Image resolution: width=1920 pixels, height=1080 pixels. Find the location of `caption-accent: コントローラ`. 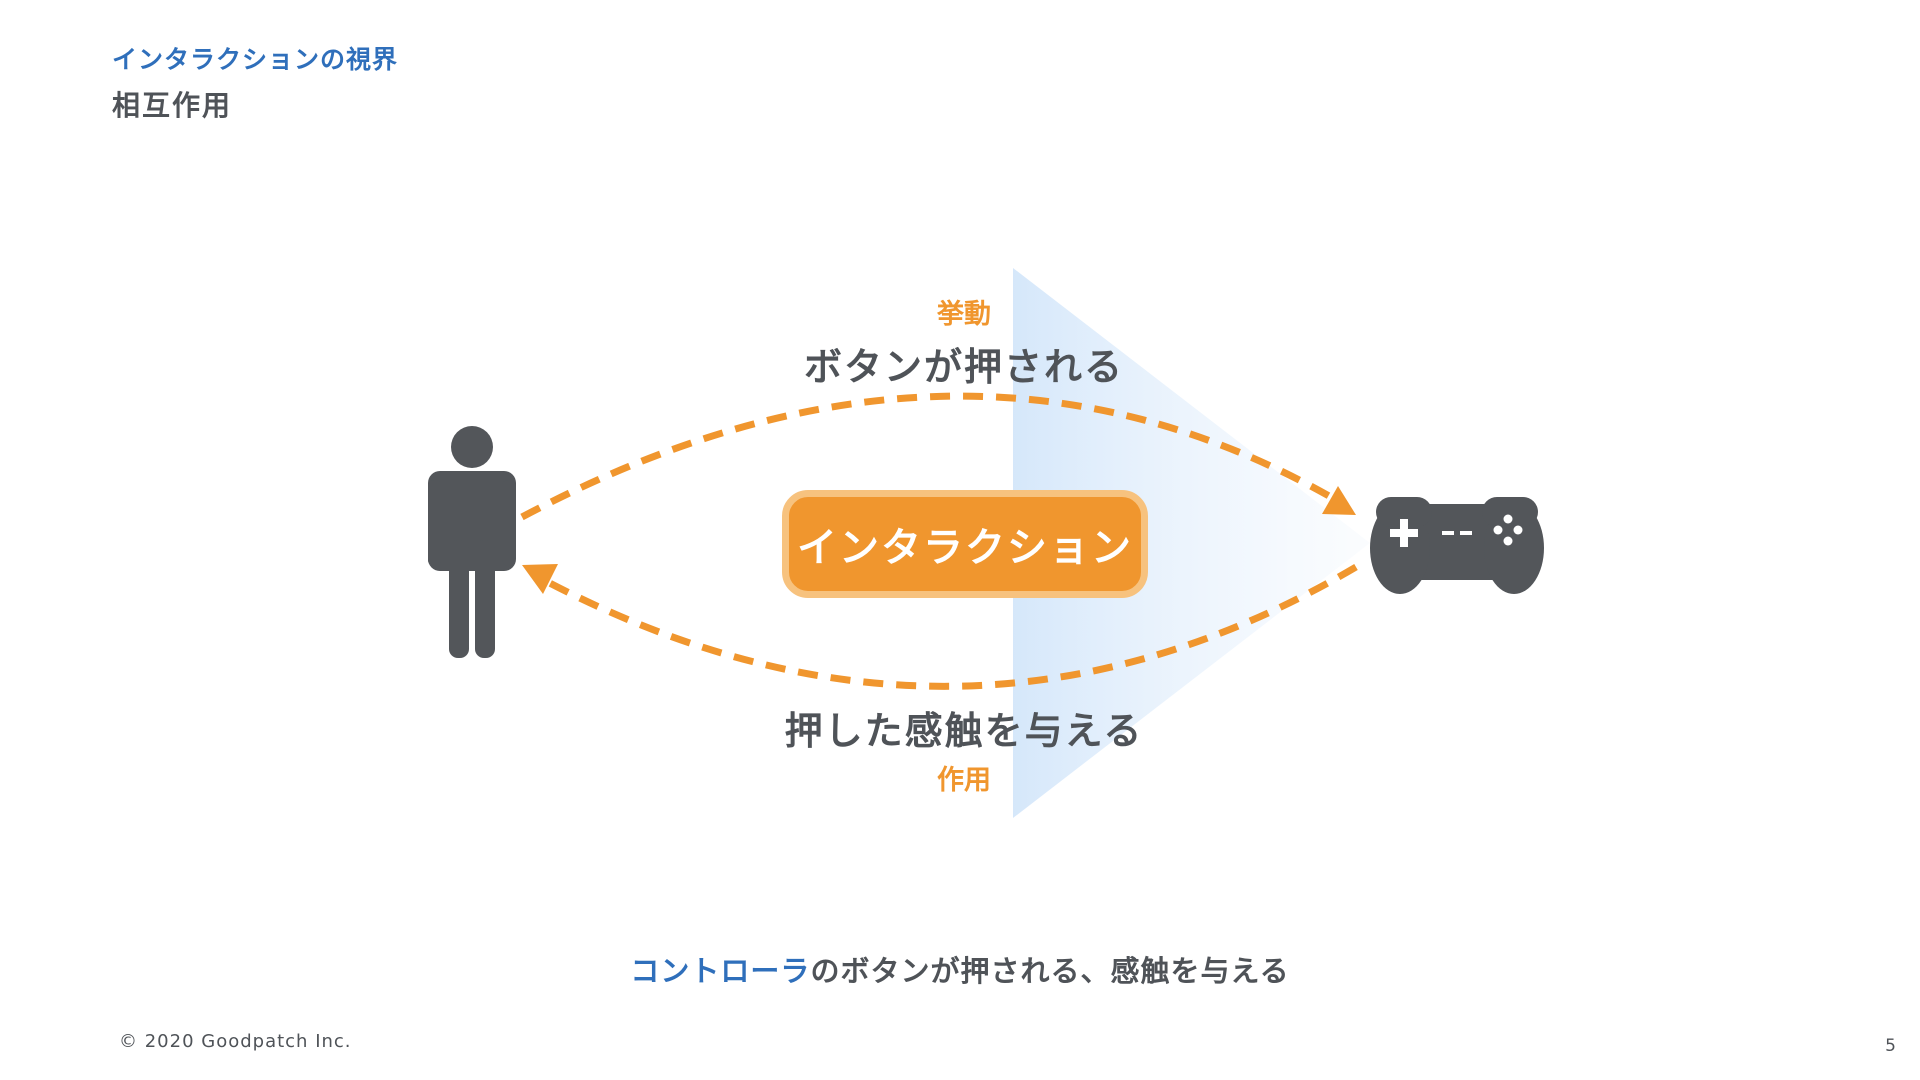

caption-accent: コントローラ is located at coordinates (720, 971).